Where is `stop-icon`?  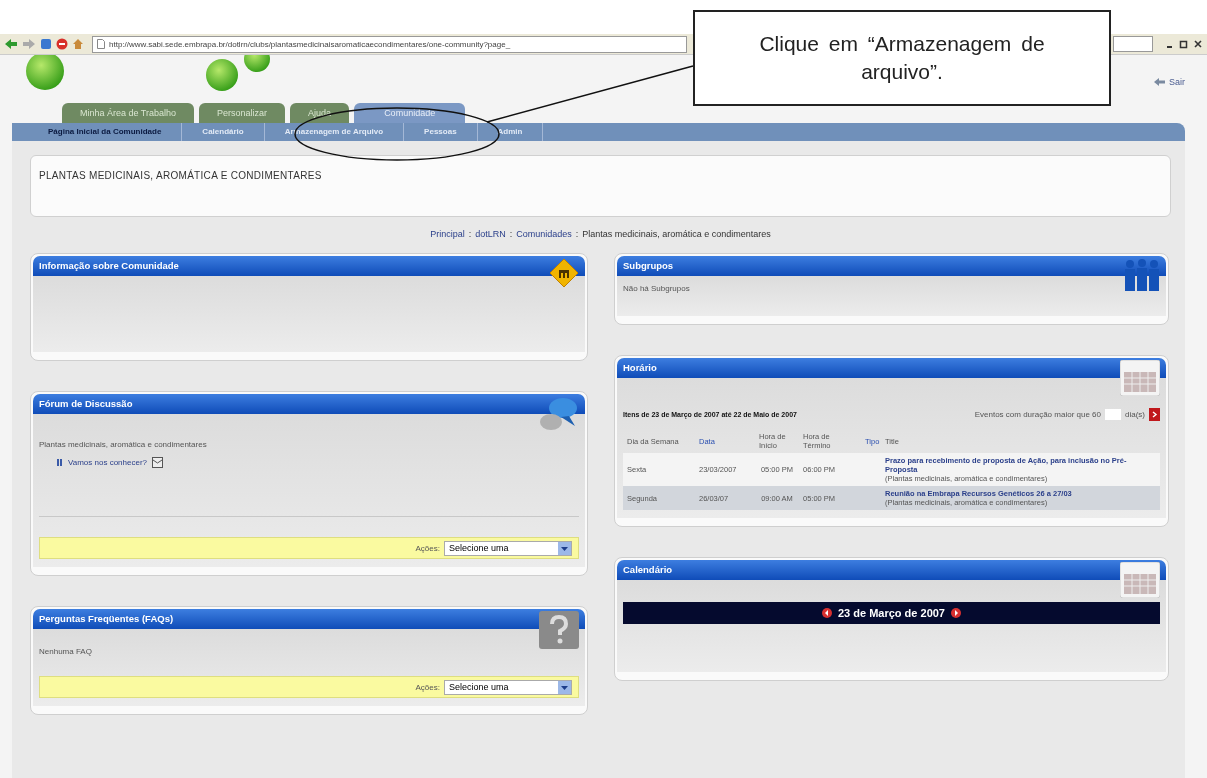 stop-icon is located at coordinates (62, 44).